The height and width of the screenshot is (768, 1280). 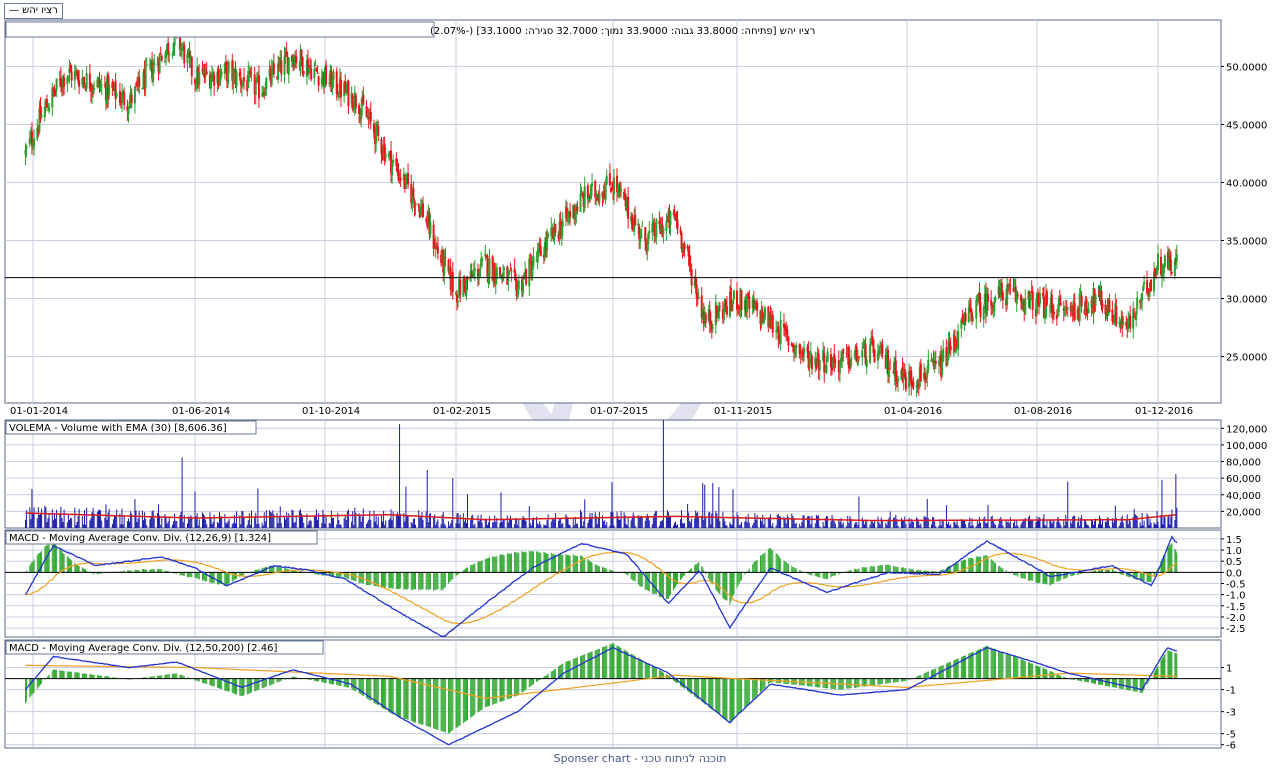 I want to click on y-tick-label: 1.5, so click(x=1234, y=540).